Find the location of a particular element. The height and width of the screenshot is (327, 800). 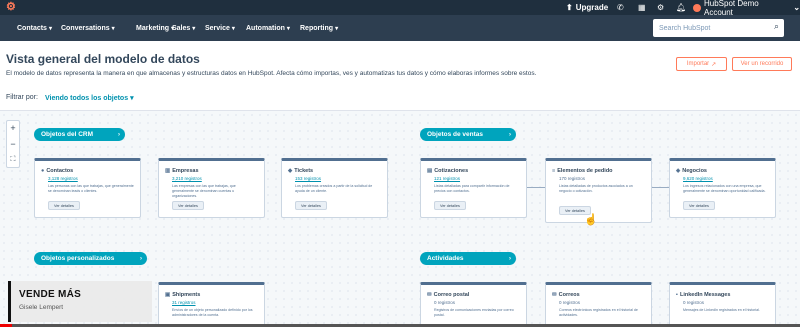

cube-icon: ▣ is located at coordinates (168, 295).